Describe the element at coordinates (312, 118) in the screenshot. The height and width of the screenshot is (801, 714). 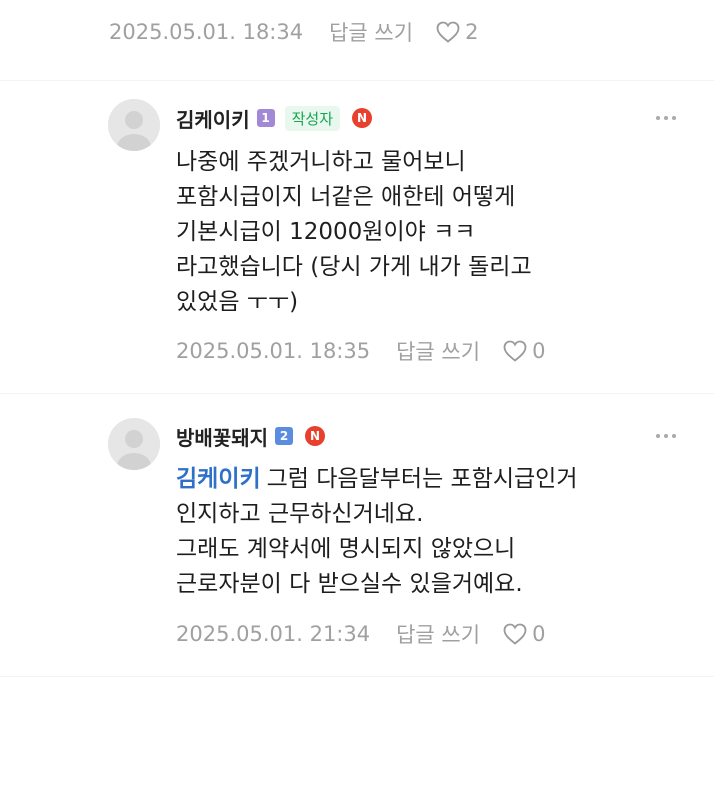
I see `author-badge: 작성자` at that location.